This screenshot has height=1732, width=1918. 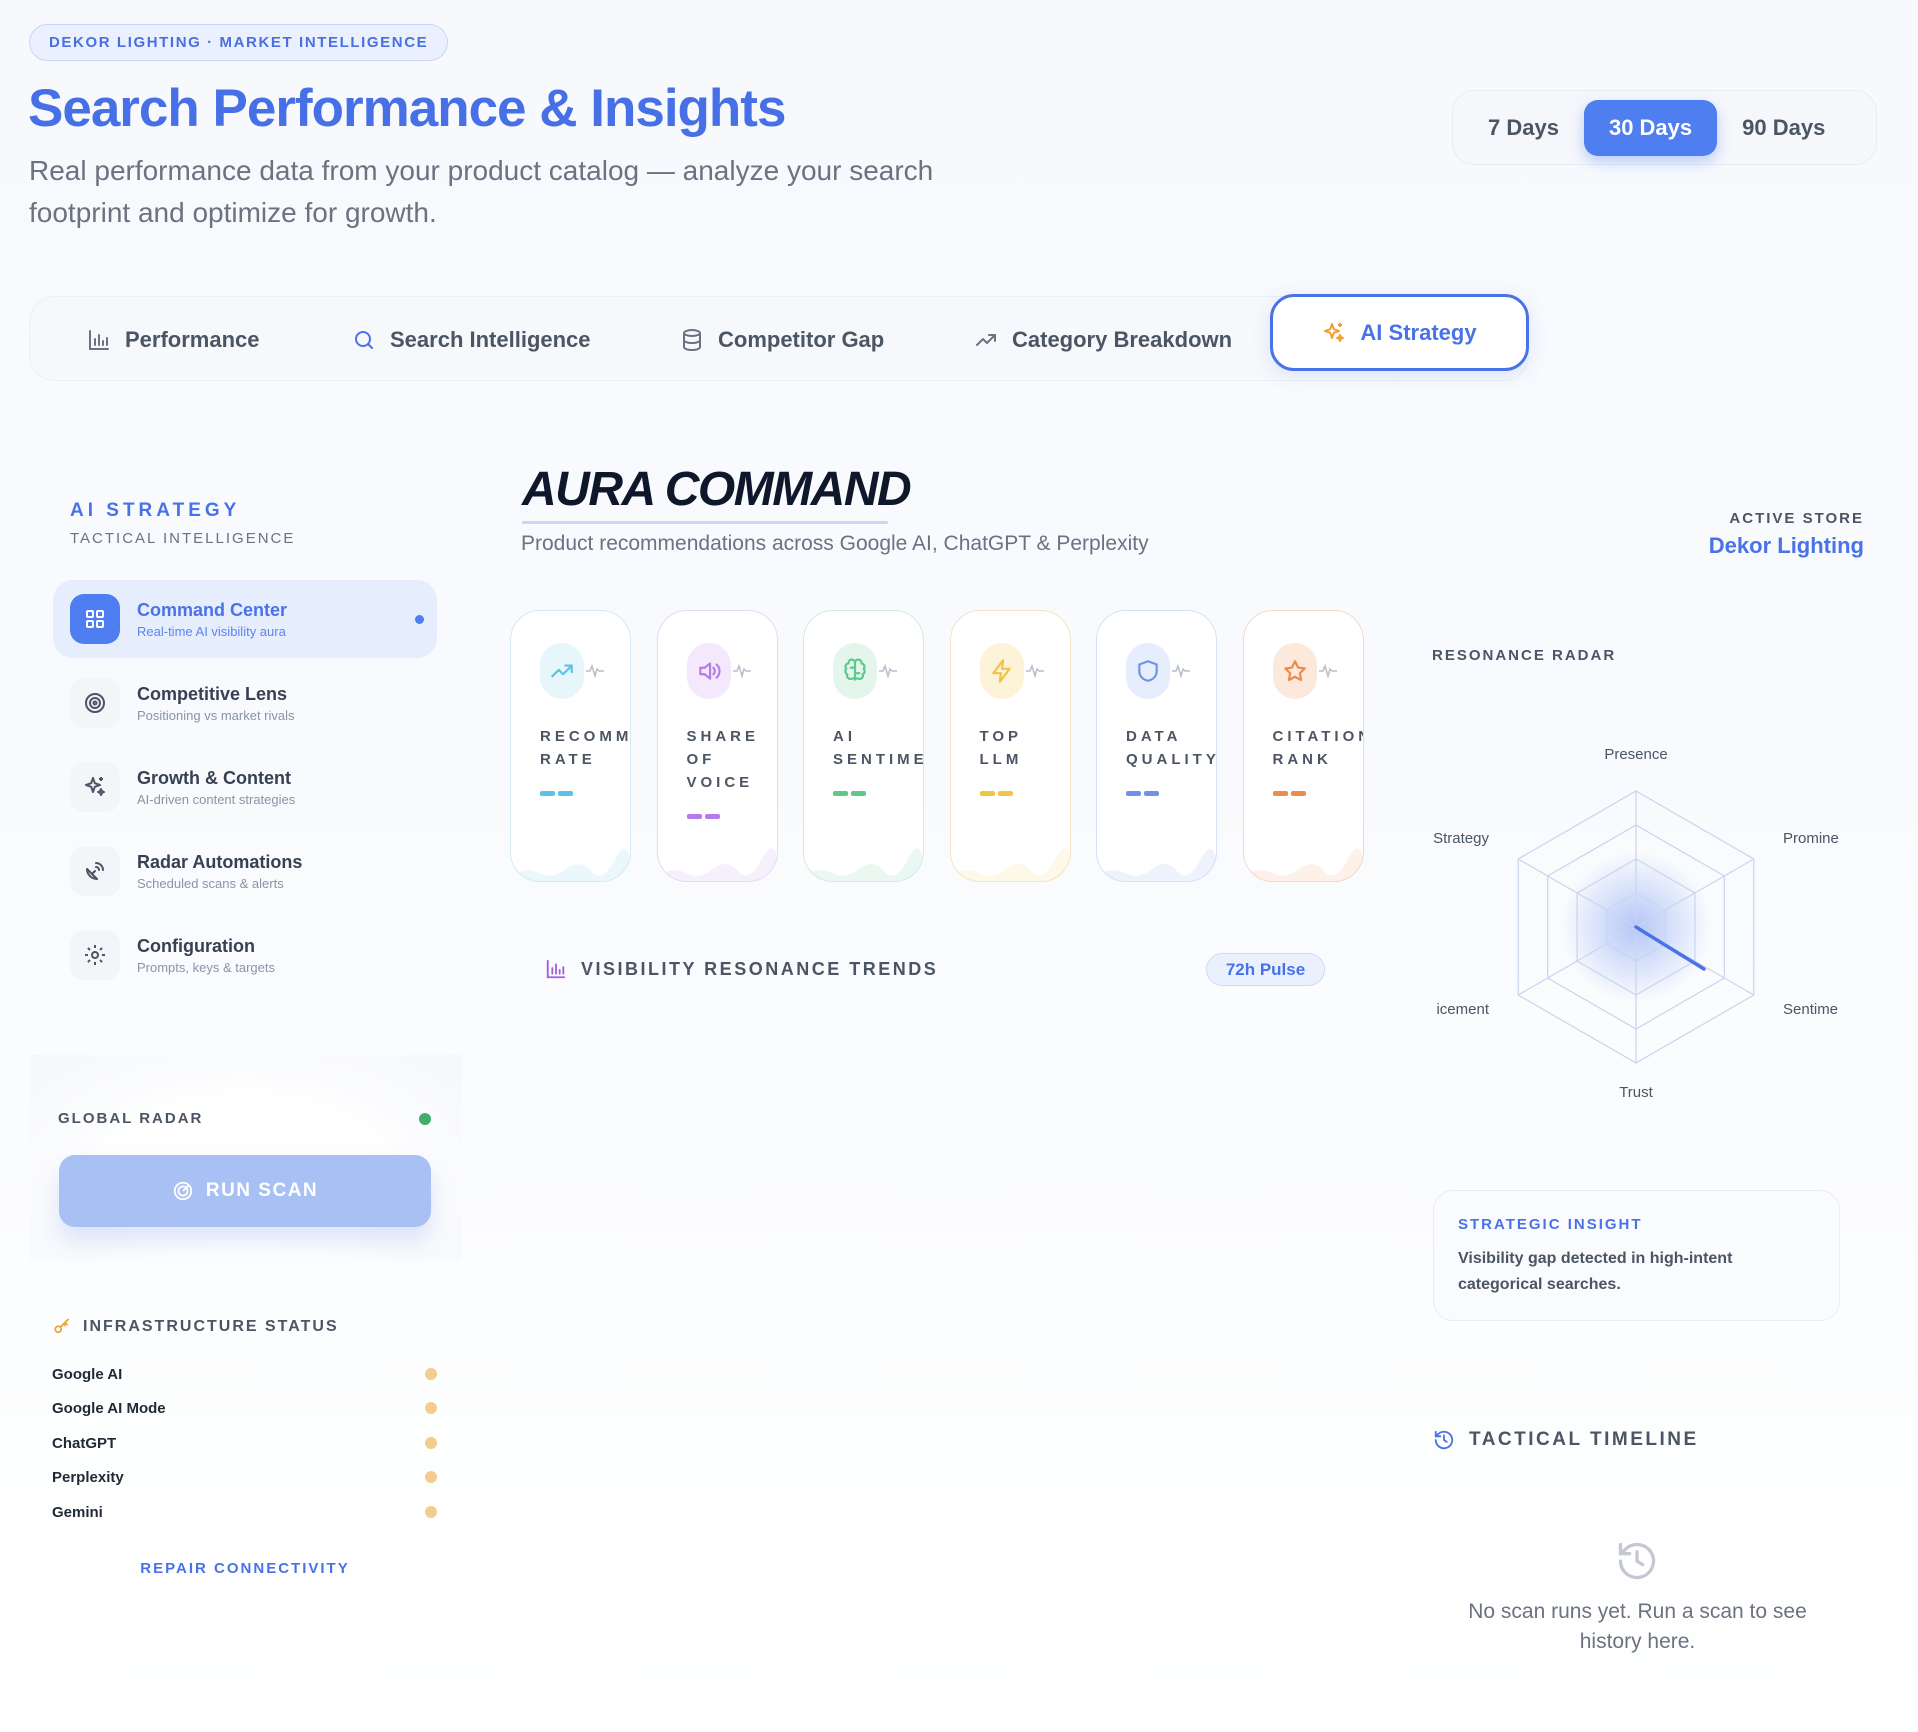 I want to click on provider-name: Google AI, so click(x=87, y=1374).